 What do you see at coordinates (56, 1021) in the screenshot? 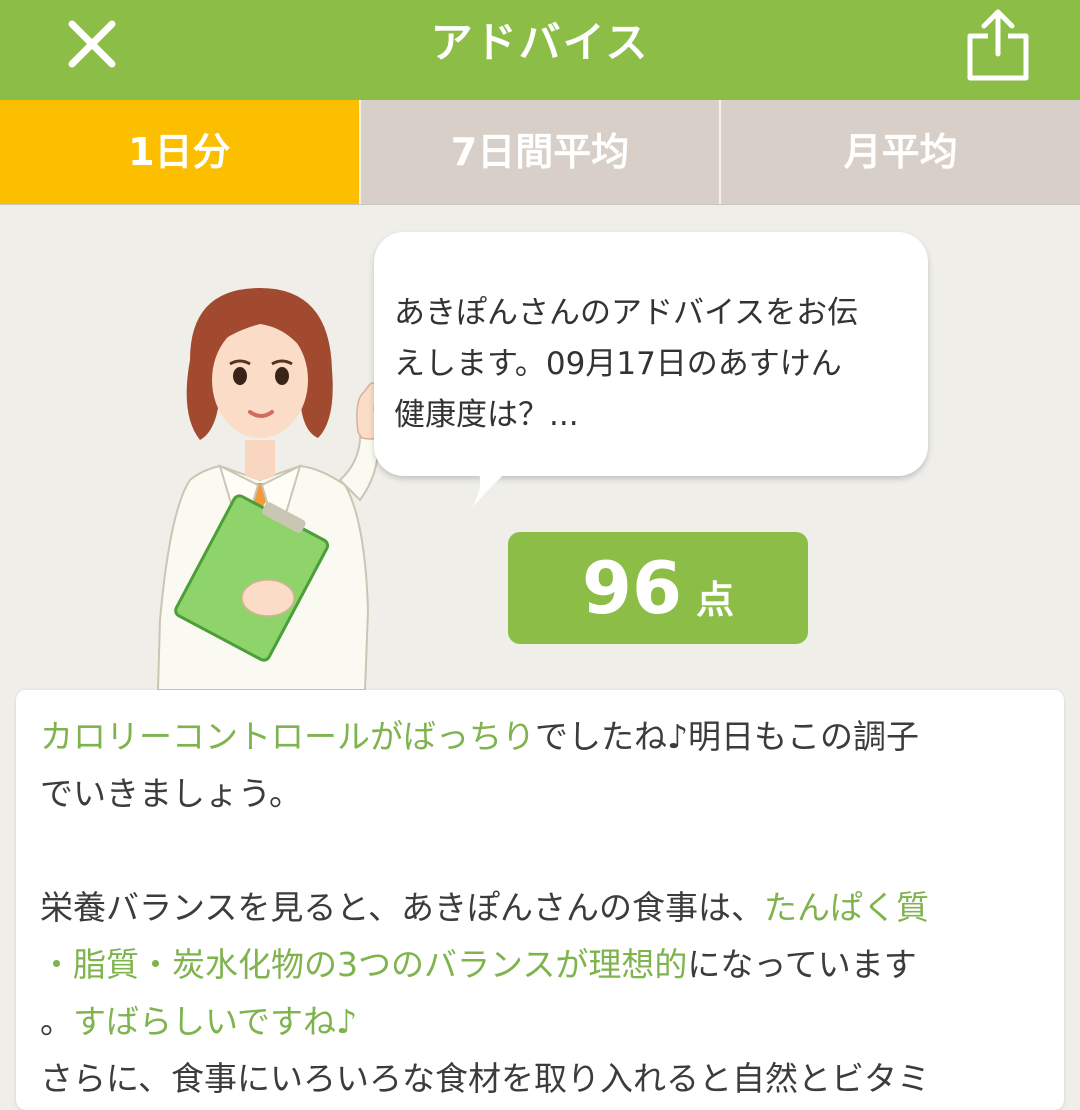
I see `advice-plain: 。` at bounding box center [56, 1021].